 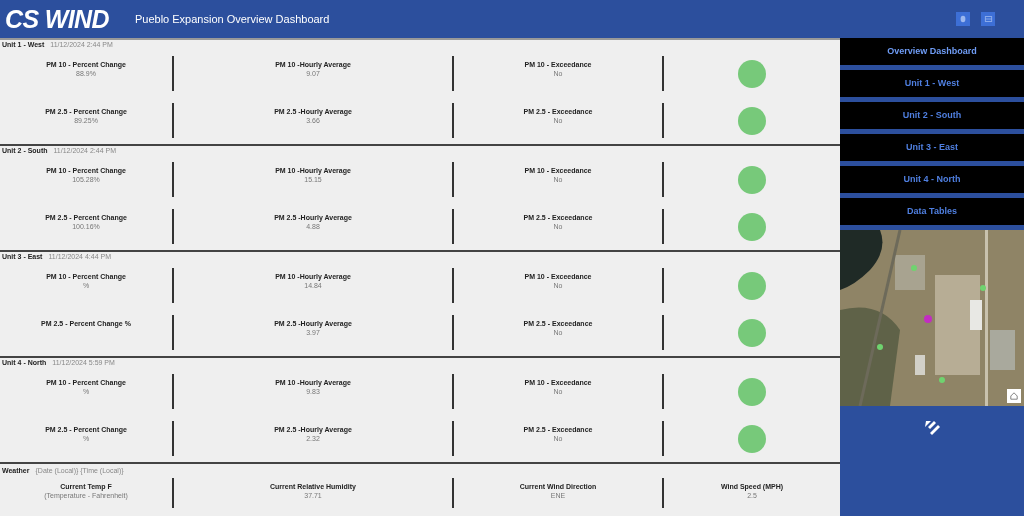 I want to click on nav-item: Unit 3 - East, so click(x=932, y=147).